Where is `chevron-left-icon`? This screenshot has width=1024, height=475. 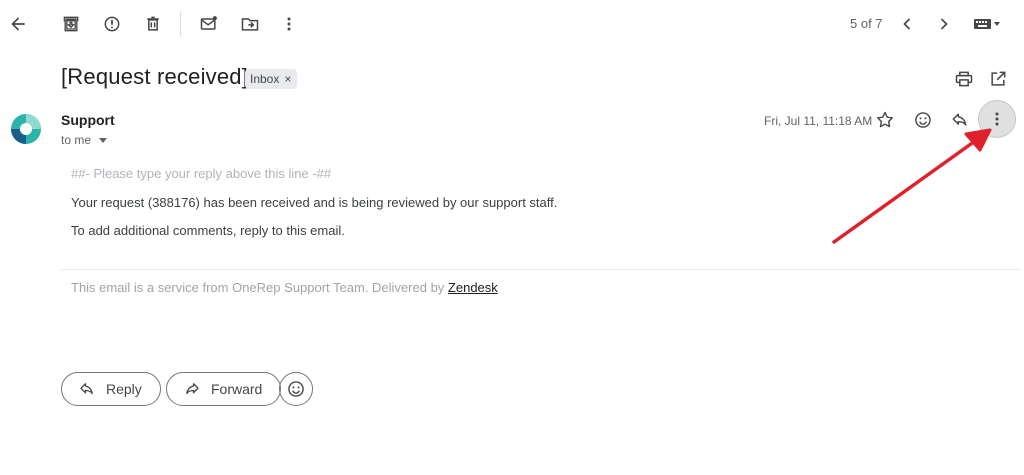 chevron-left-icon is located at coordinates (907, 24).